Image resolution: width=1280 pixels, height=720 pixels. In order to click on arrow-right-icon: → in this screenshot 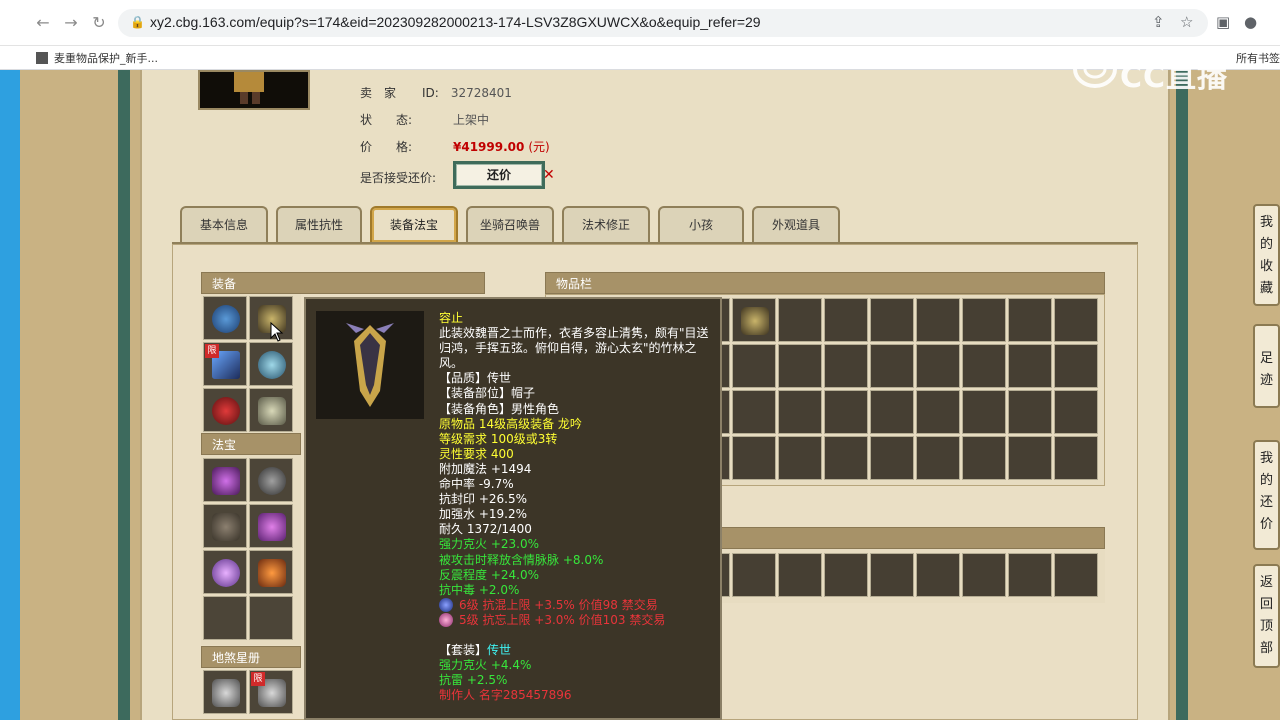, I will do `click(71, 23)`.